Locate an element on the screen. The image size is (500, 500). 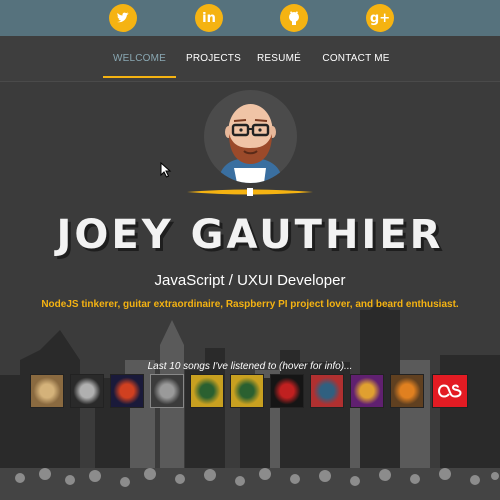
page-title: JOEY GAUTHIER is located at coordinates (250, 235).